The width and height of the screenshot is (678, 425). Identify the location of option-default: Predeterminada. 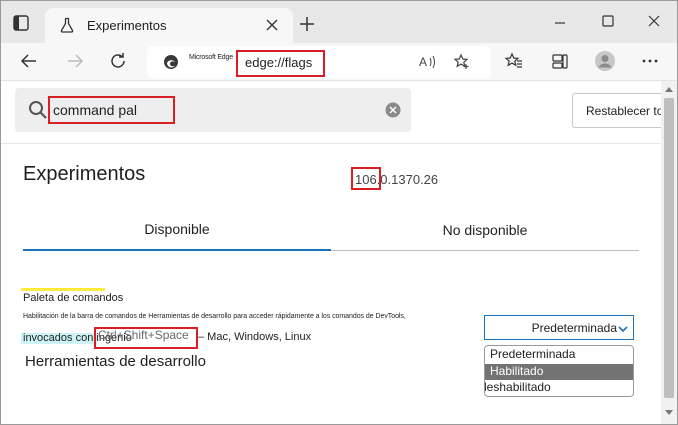
(559, 355).